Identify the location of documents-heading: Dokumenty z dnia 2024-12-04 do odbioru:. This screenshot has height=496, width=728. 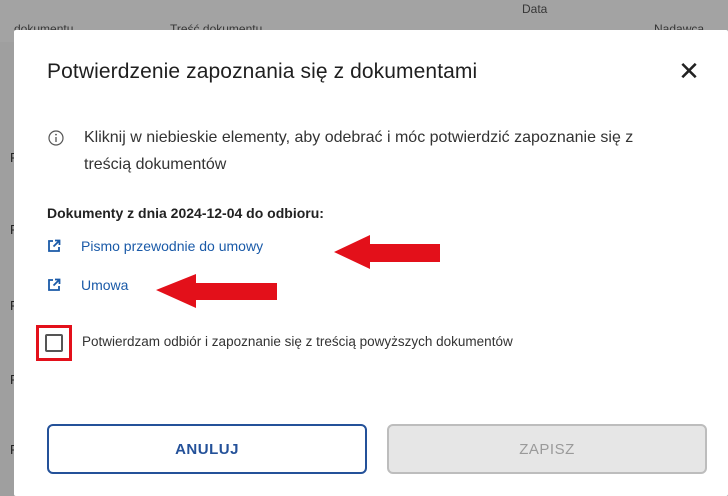
(185, 213).